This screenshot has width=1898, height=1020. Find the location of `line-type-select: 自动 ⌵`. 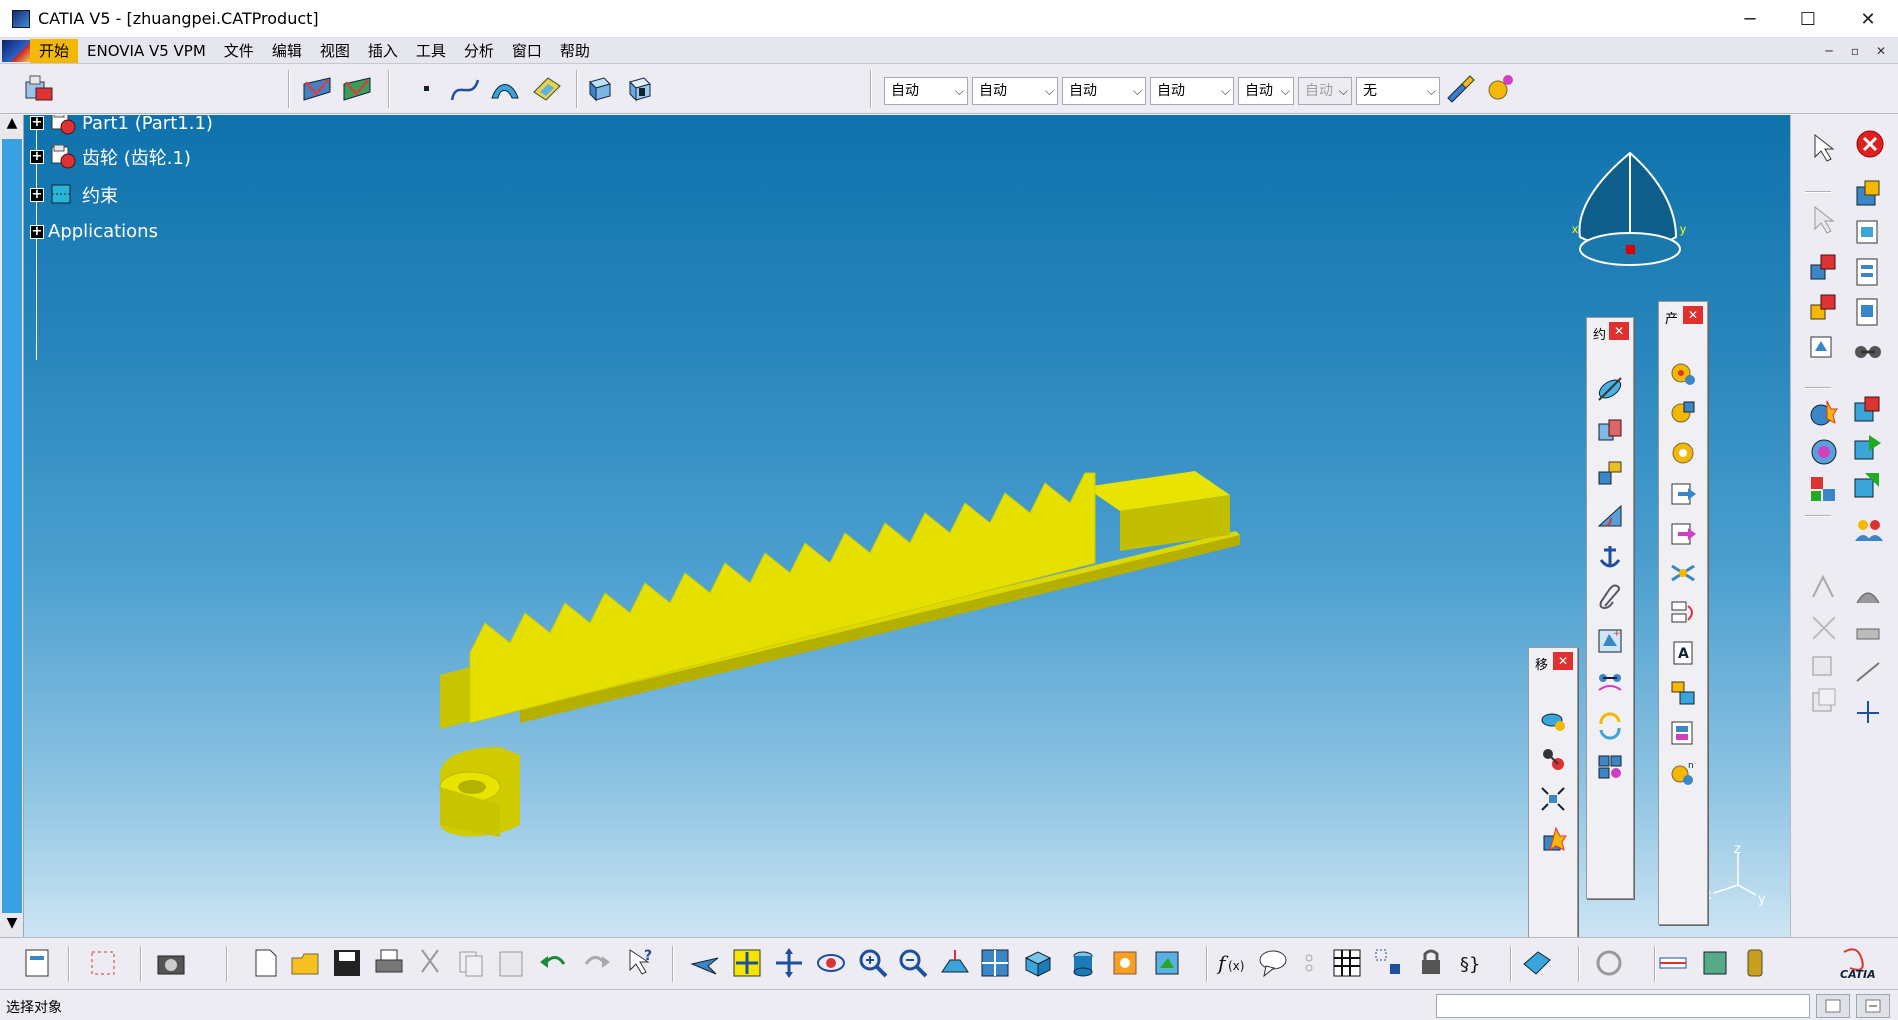

line-type-select: 自动 ⌵ is located at coordinates (1104, 91).